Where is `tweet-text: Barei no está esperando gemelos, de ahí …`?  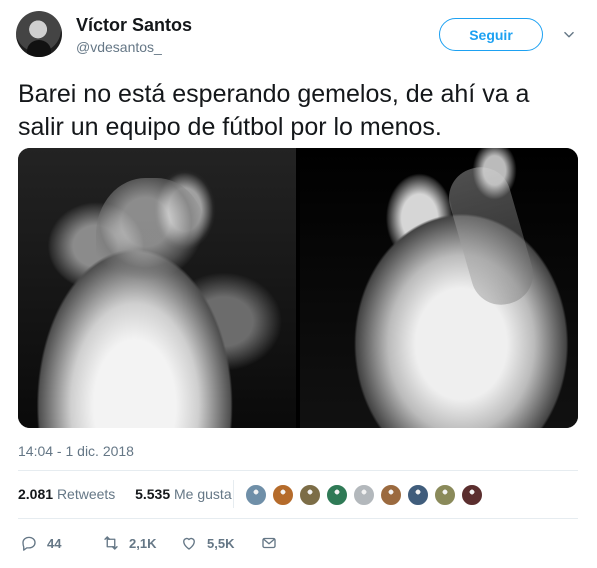
tweet-text: Barei no está esperando gemelos, de ahí … is located at coordinates (274, 110).